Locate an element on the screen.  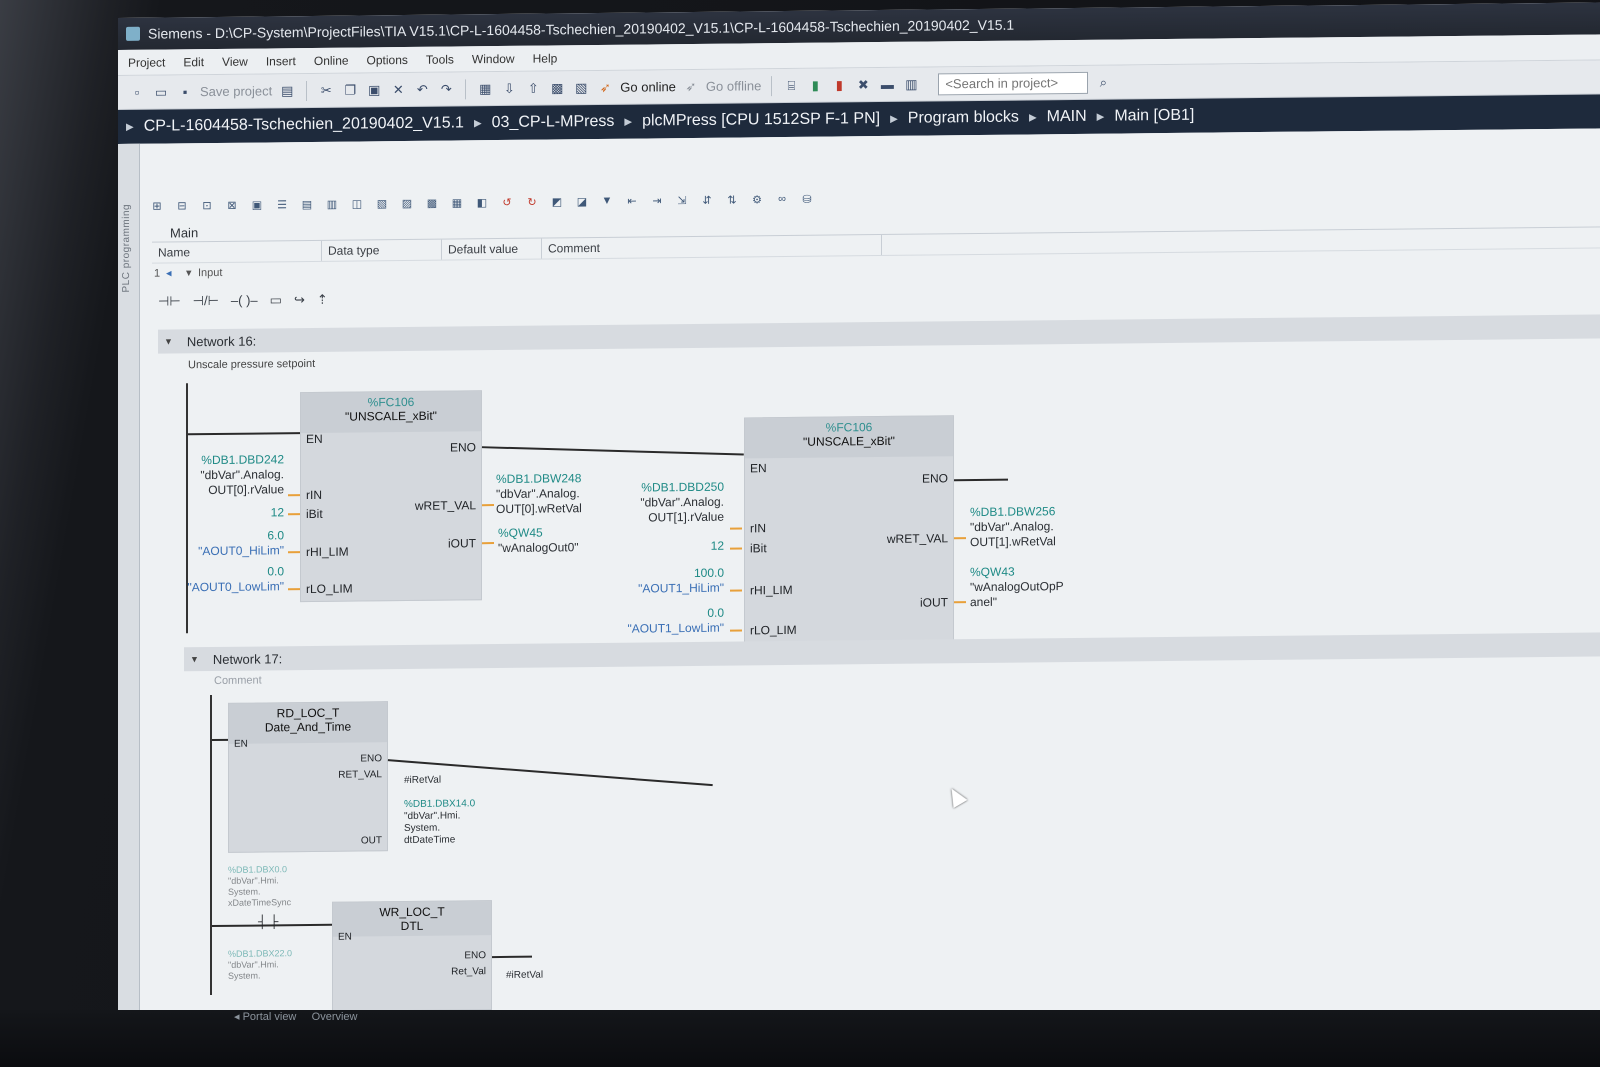
empty-box-icon: ▭ is located at coordinates (276, 300).